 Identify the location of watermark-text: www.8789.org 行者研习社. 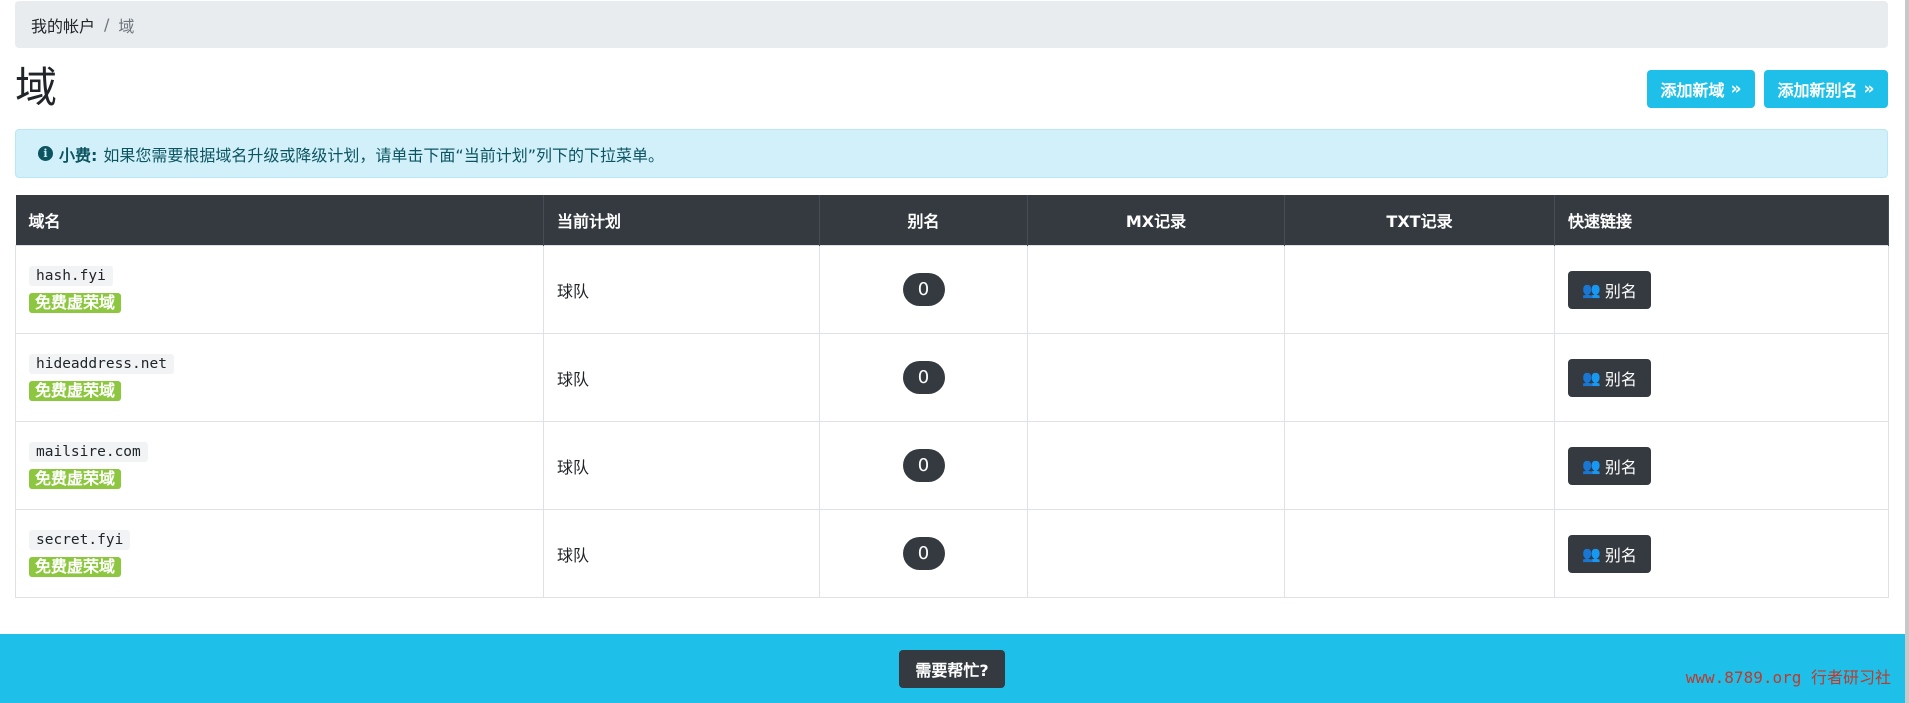
(1788, 677).